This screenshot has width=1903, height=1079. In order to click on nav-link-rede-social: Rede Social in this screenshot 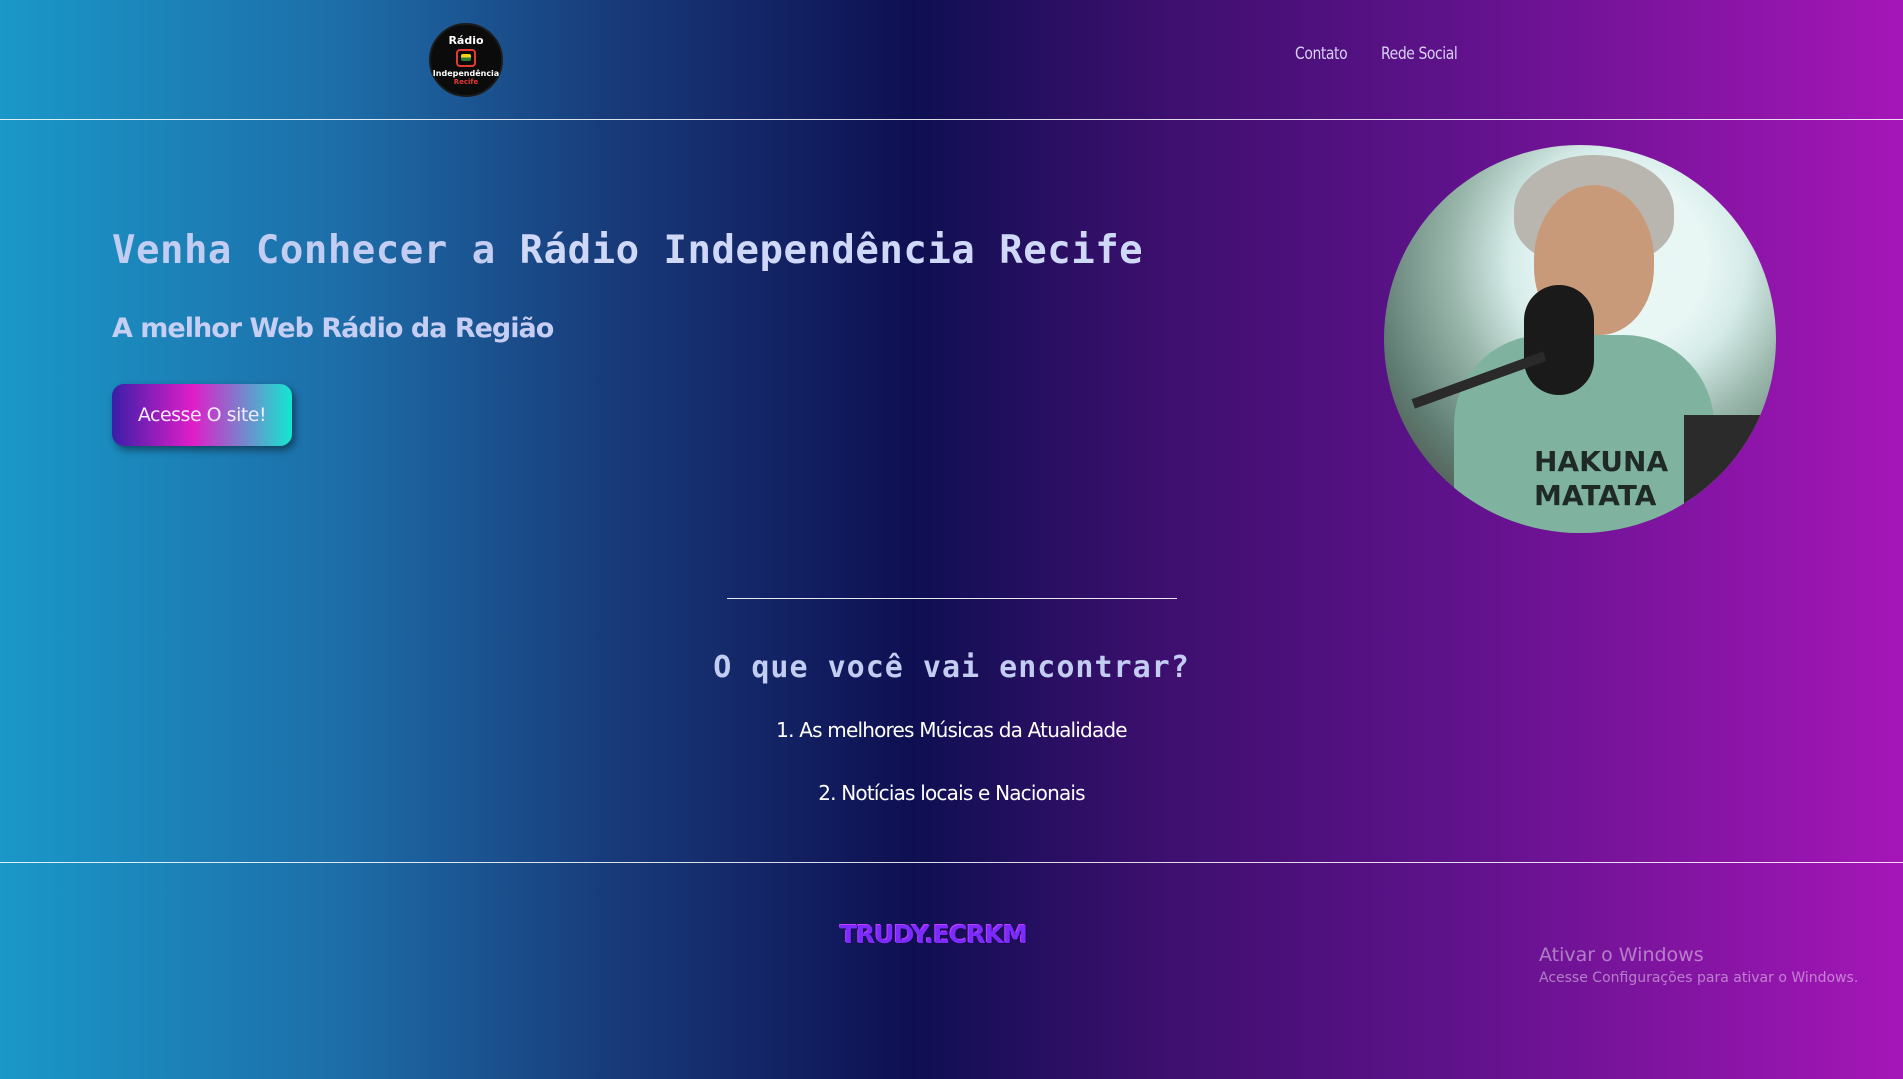, I will do `click(1419, 54)`.